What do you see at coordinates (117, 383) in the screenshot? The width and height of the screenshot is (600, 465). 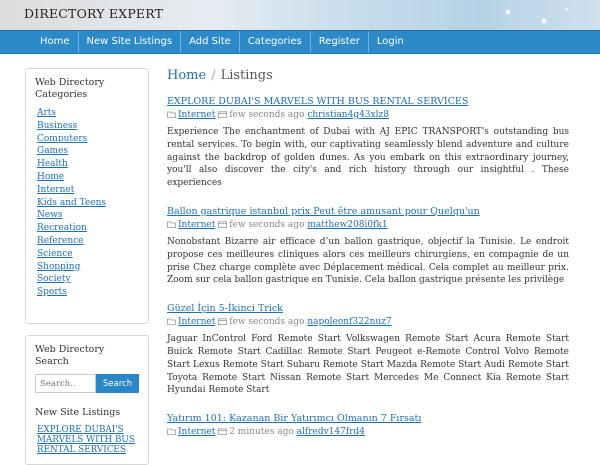 I see `search-button: Search` at bounding box center [117, 383].